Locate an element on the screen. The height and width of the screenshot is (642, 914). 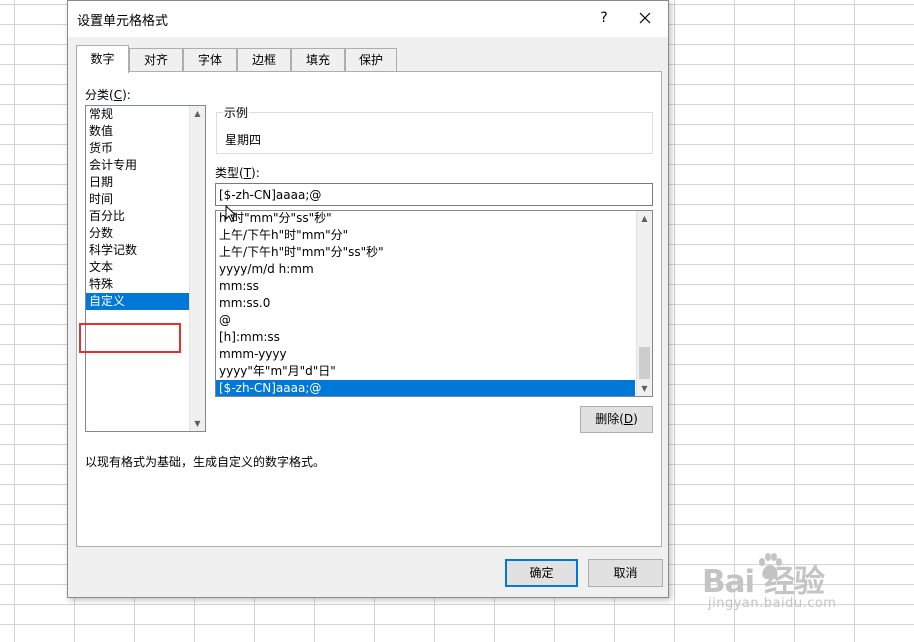
help-button: ? is located at coordinates (604, 18).